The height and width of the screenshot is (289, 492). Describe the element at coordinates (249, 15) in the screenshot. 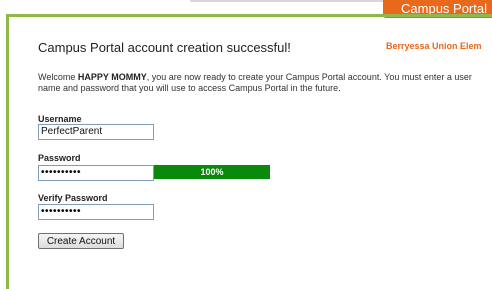

I see `frame-top-border` at that location.